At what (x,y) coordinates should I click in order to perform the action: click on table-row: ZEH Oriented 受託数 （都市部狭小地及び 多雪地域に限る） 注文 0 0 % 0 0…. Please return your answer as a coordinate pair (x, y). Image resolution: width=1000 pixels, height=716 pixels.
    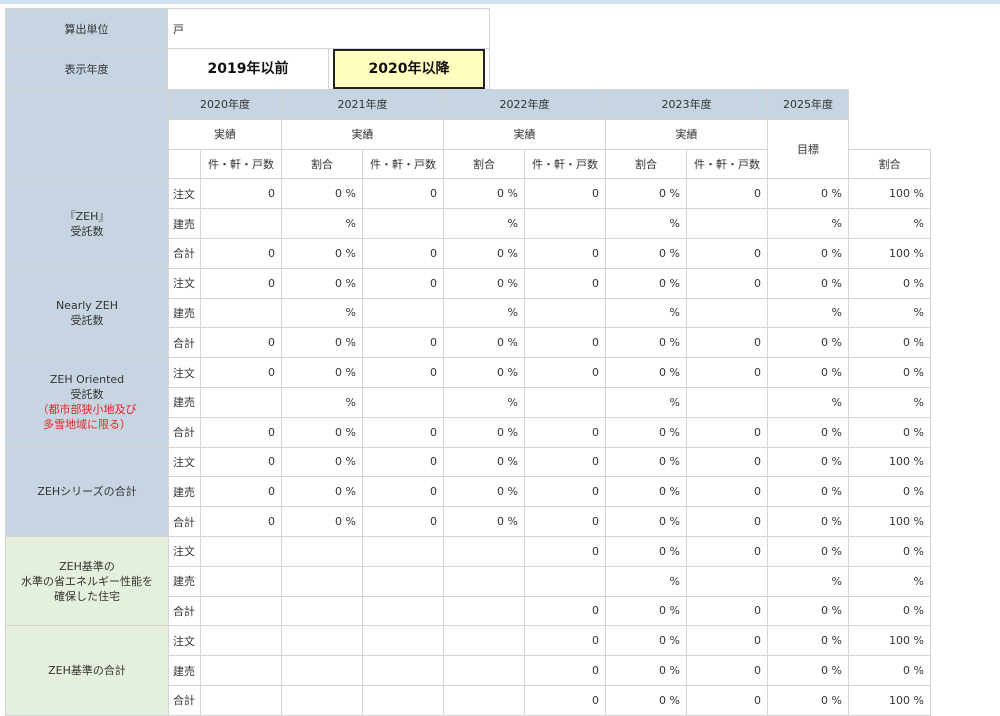
    Looking at the image, I should click on (468, 402).